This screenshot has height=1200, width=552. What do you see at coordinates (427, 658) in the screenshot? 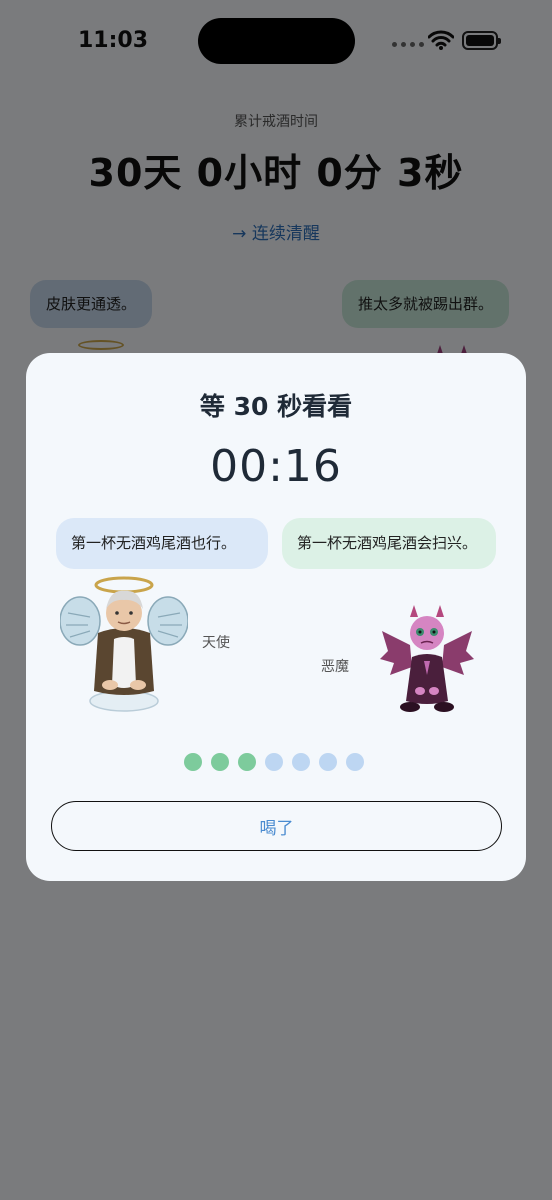
I see `devil-character-icon` at bounding box center [427, 658].